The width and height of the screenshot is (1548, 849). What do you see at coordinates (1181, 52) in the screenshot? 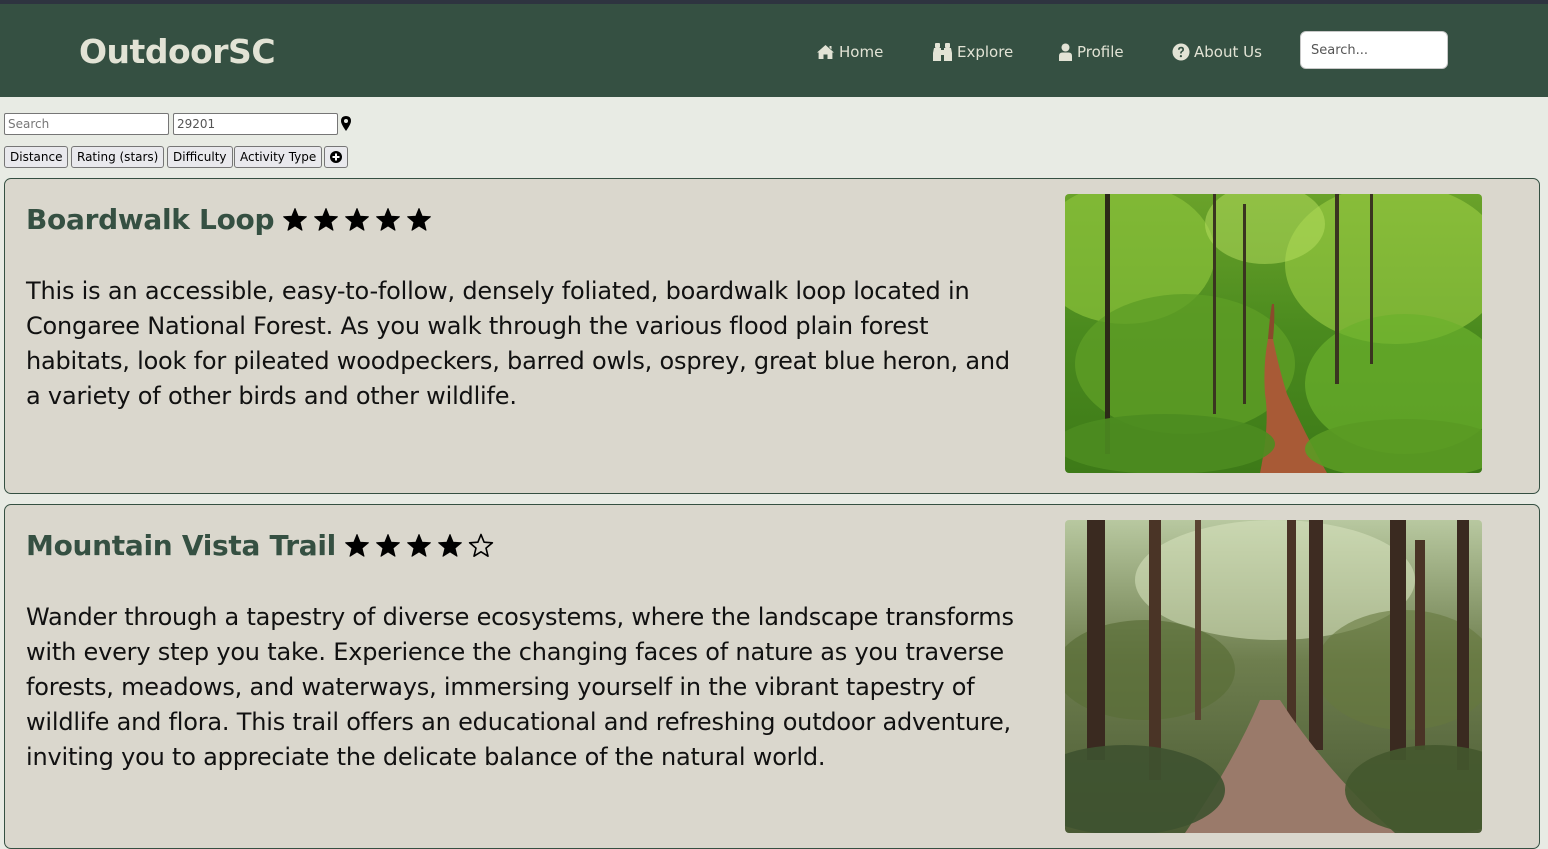
I see `question-circle-icon` at bounding box center [1181, 52].